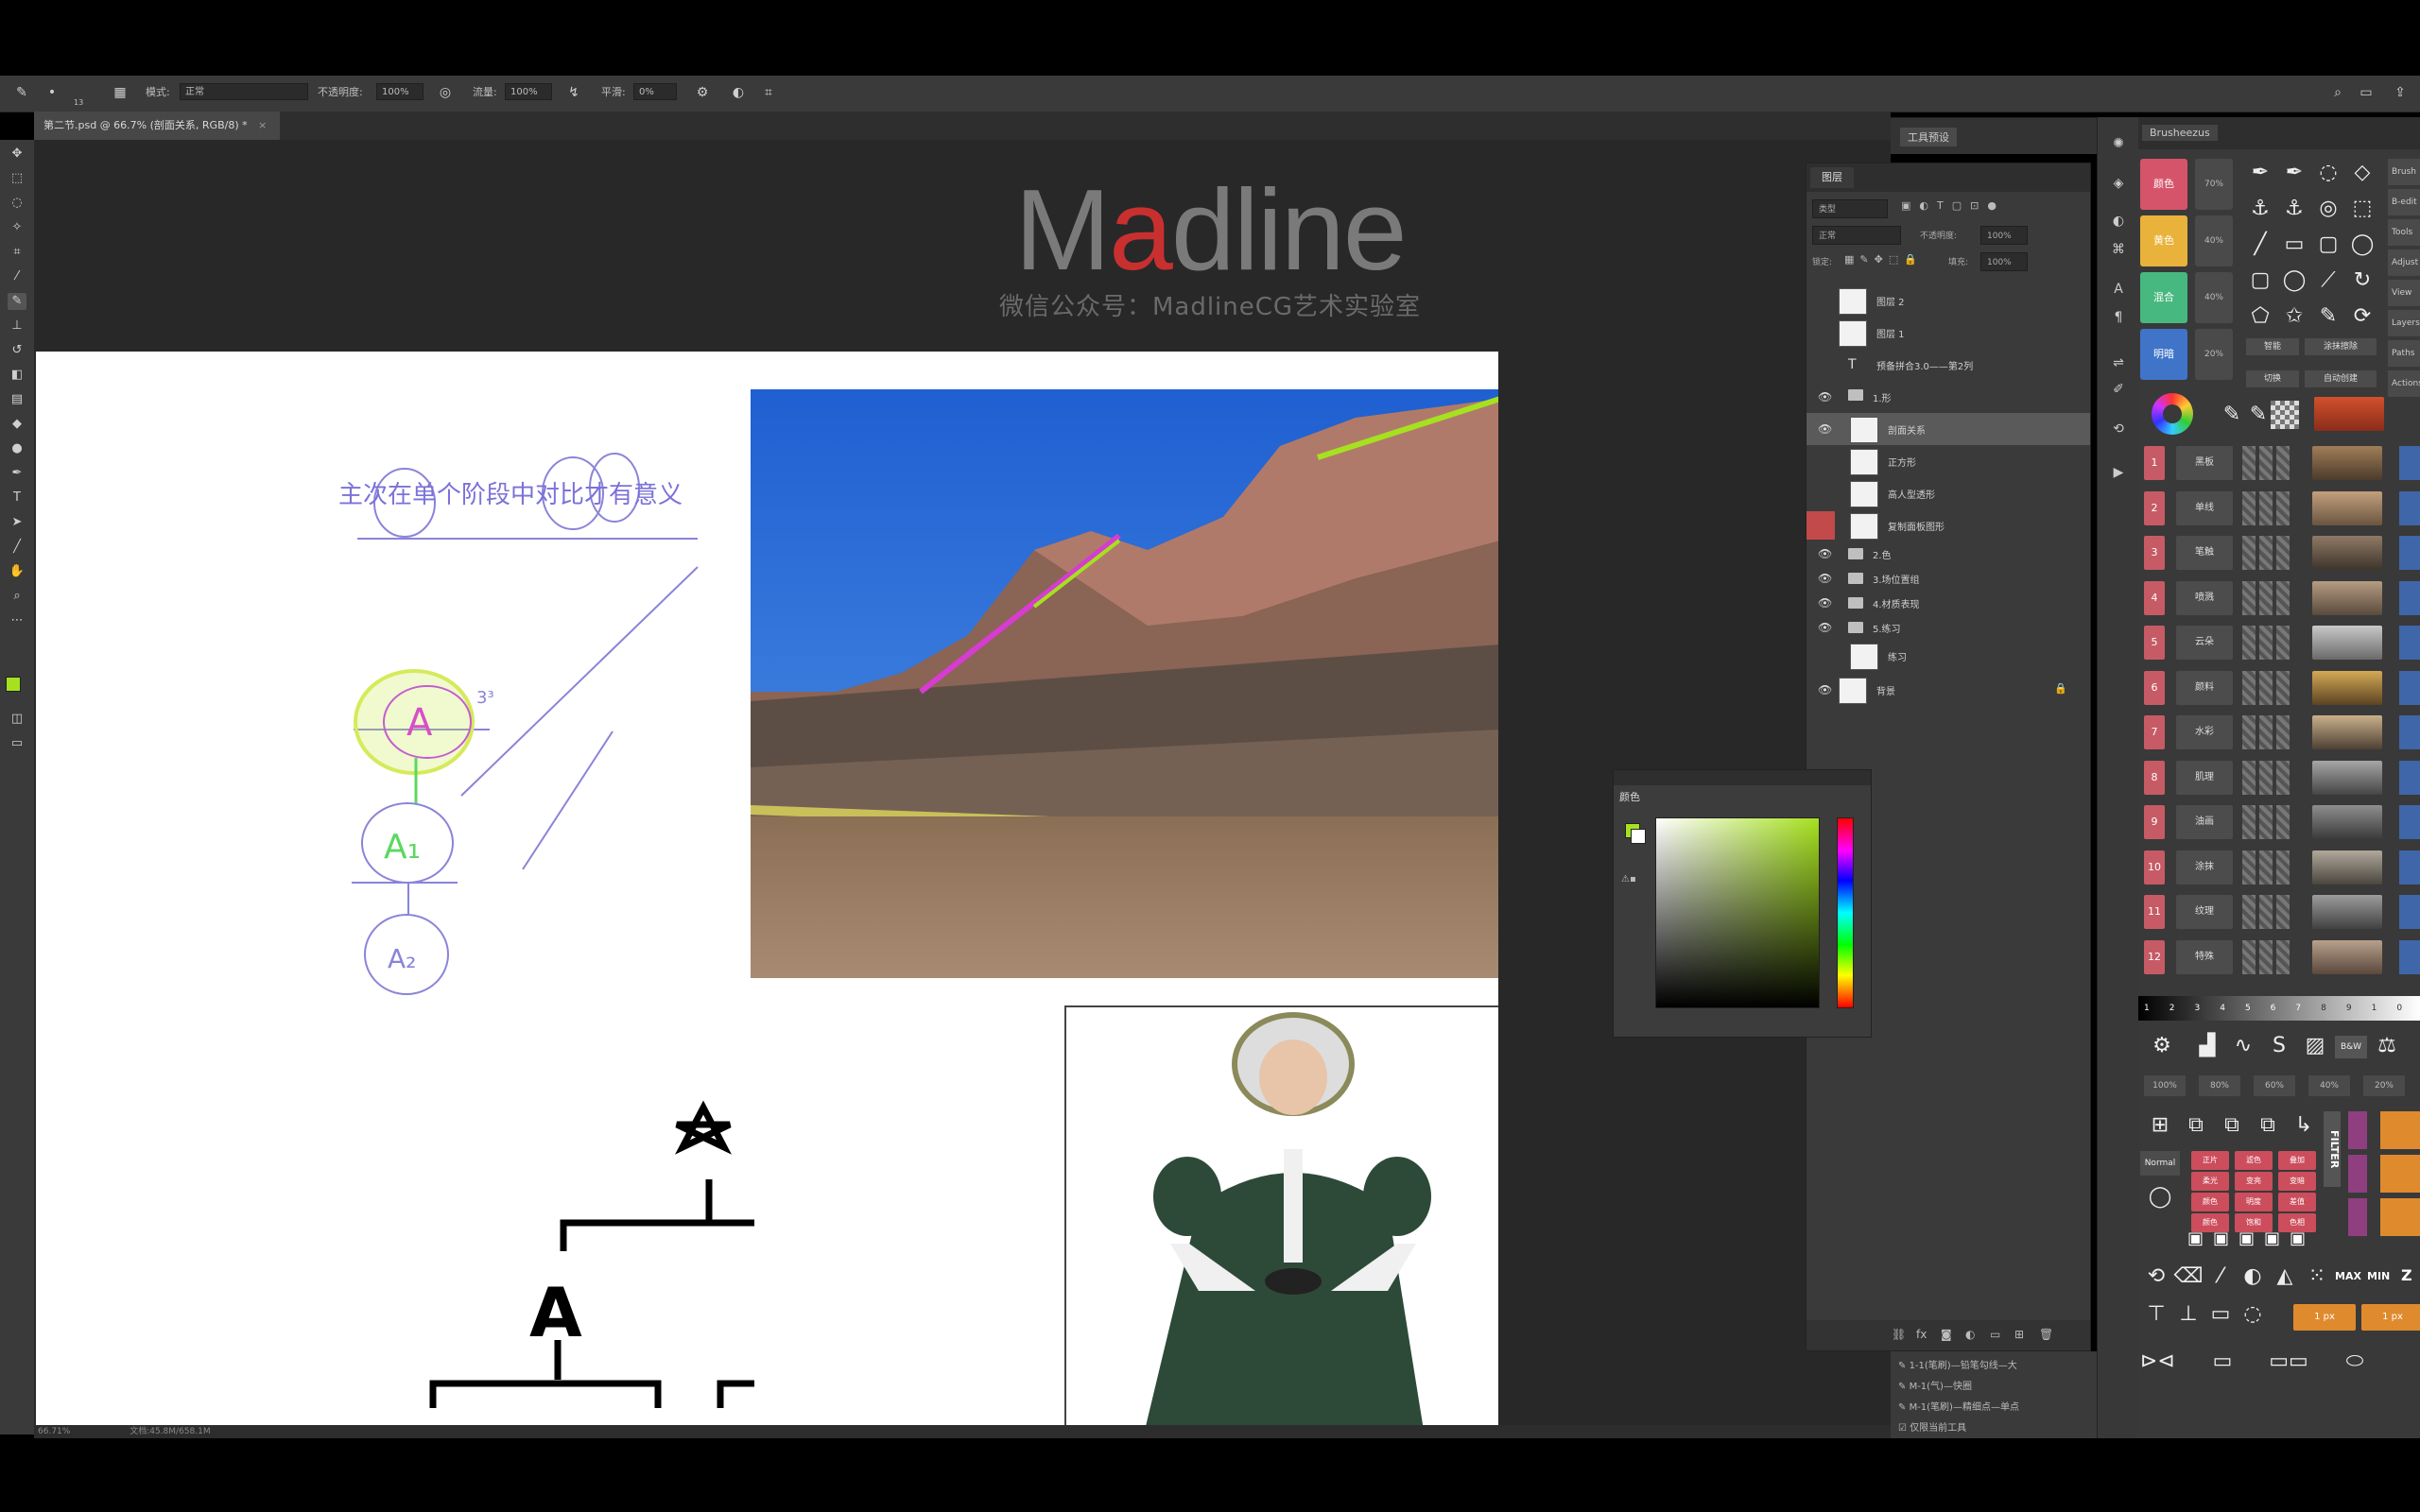  What do you see at coordinates (2157, 1362) in the screenshot?
I see `flip-horizontal-icon: ⊳⊲` at bounding box center [2157, 1362].